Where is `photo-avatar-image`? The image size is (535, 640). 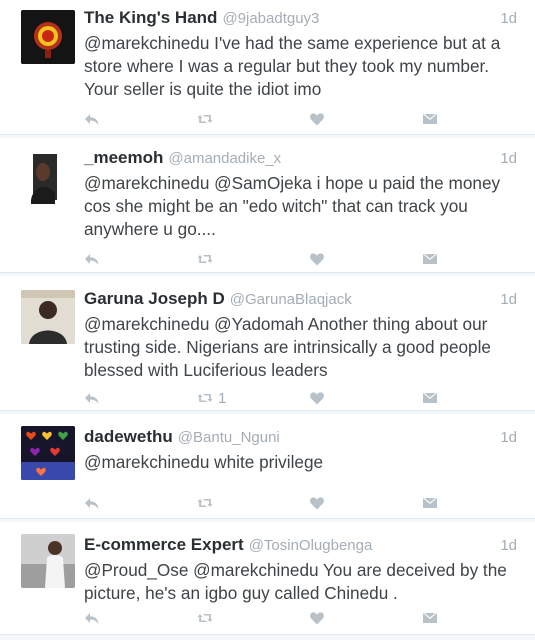 photo-avatar-image is located at coordinates (48, 317).